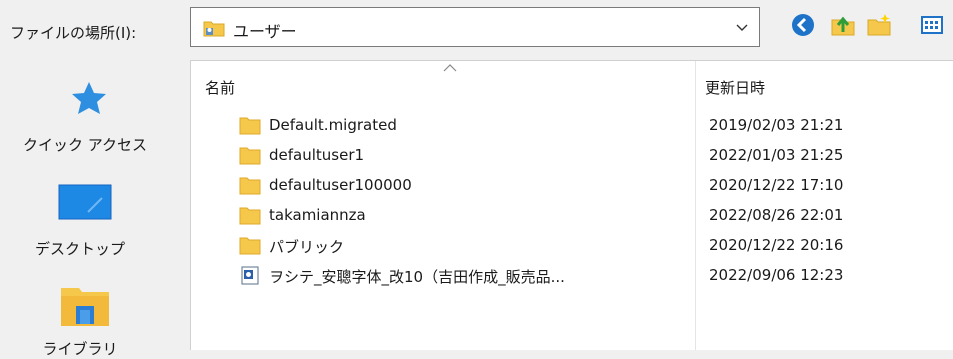  I want to click on library-icon, so click(85, 307).